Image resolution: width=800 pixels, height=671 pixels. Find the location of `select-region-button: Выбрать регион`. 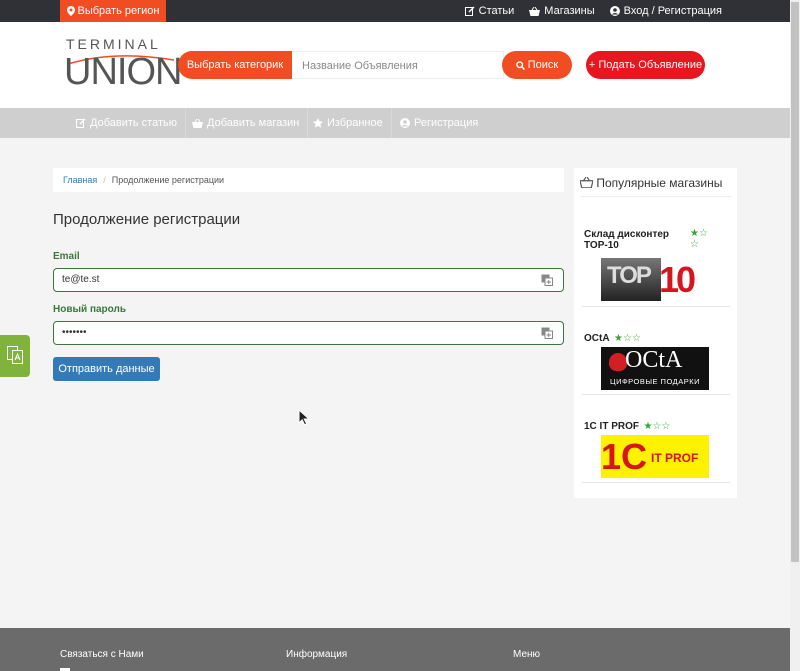

select-region-button: Выбрать регион is located at coordinates (113, 11).